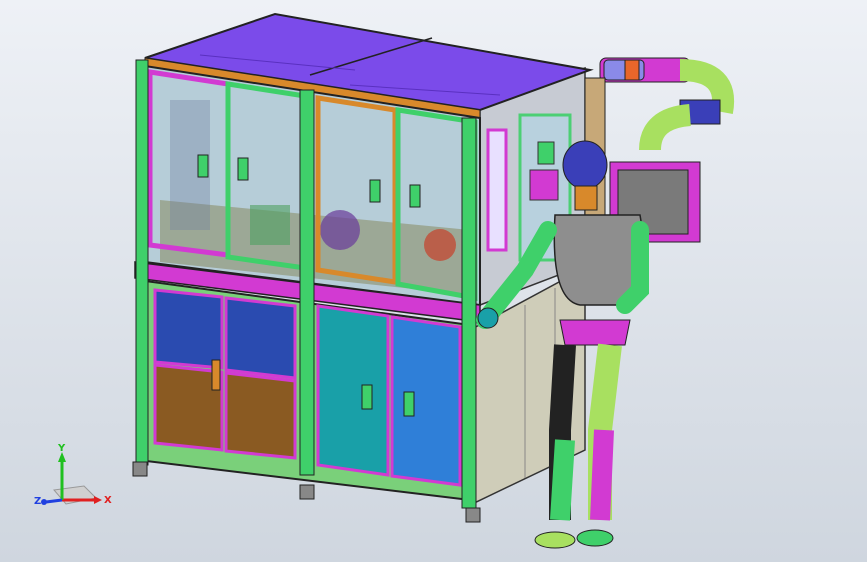 This screenshot has height=562, width=867. Describe the element at coordinates (260, 338) in the screenshot. I see `lower-door-2-top` at that location.